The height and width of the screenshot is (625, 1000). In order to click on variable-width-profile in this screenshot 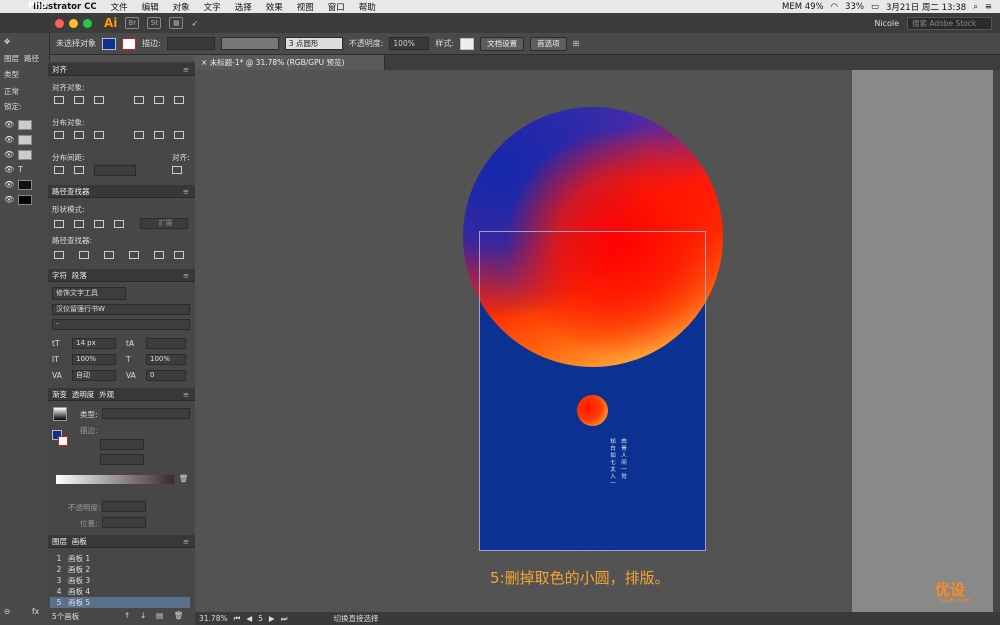, I will do `click(249, 43)`.